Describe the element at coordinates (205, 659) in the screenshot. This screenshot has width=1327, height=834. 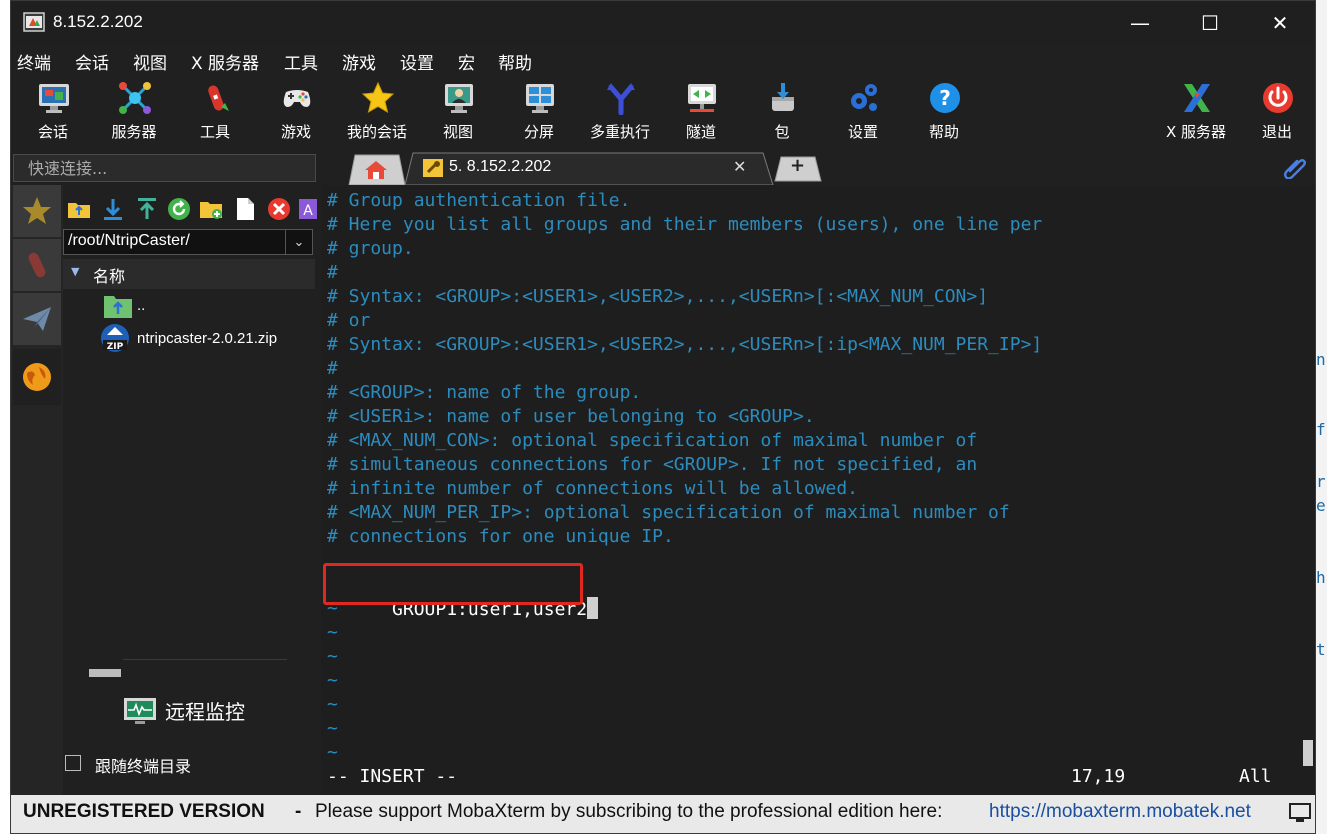
I see `sftp-divider` at that location.